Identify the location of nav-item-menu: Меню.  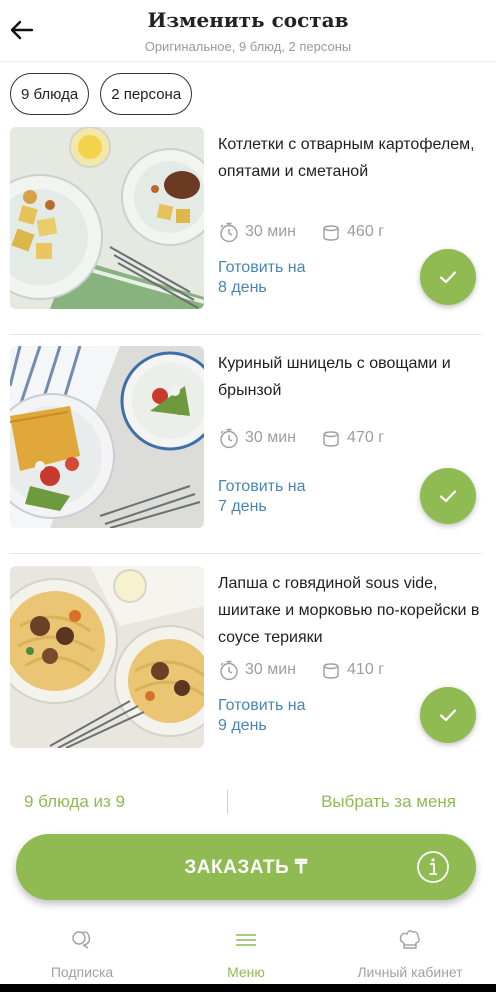
(246, 951).